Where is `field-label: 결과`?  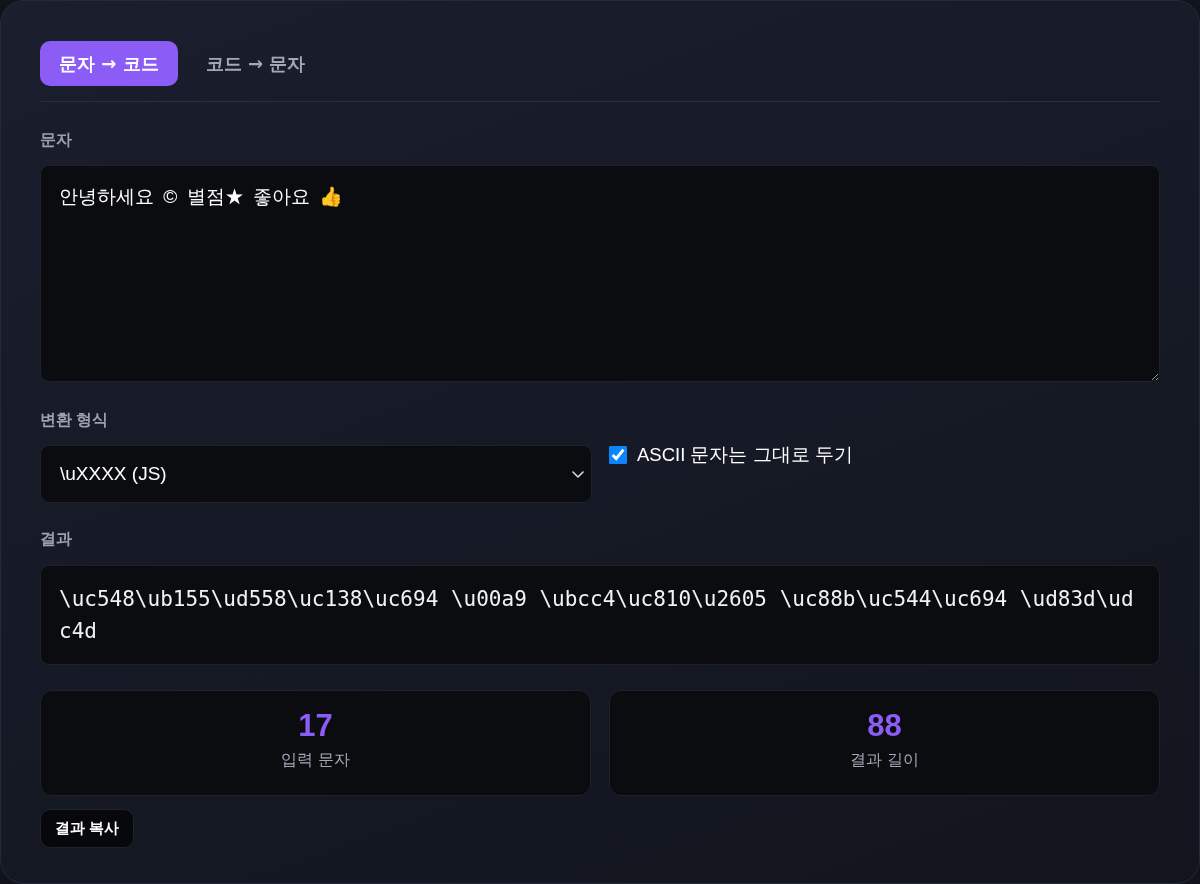 field-label: 결과 is located at coordinates (56, 539).